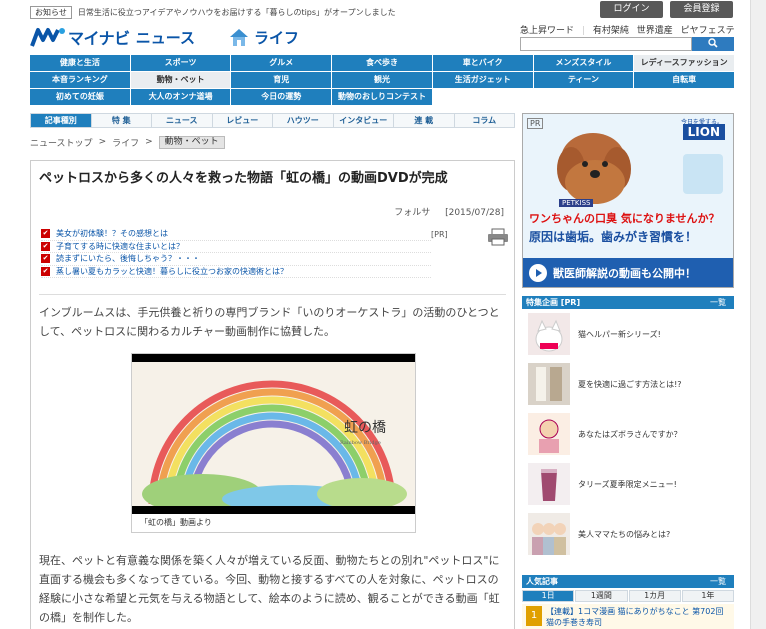  Describe the element at coordinates (61, 142) in the screenshot. I see `breadcrumb-link: ニューストップ` at that location.